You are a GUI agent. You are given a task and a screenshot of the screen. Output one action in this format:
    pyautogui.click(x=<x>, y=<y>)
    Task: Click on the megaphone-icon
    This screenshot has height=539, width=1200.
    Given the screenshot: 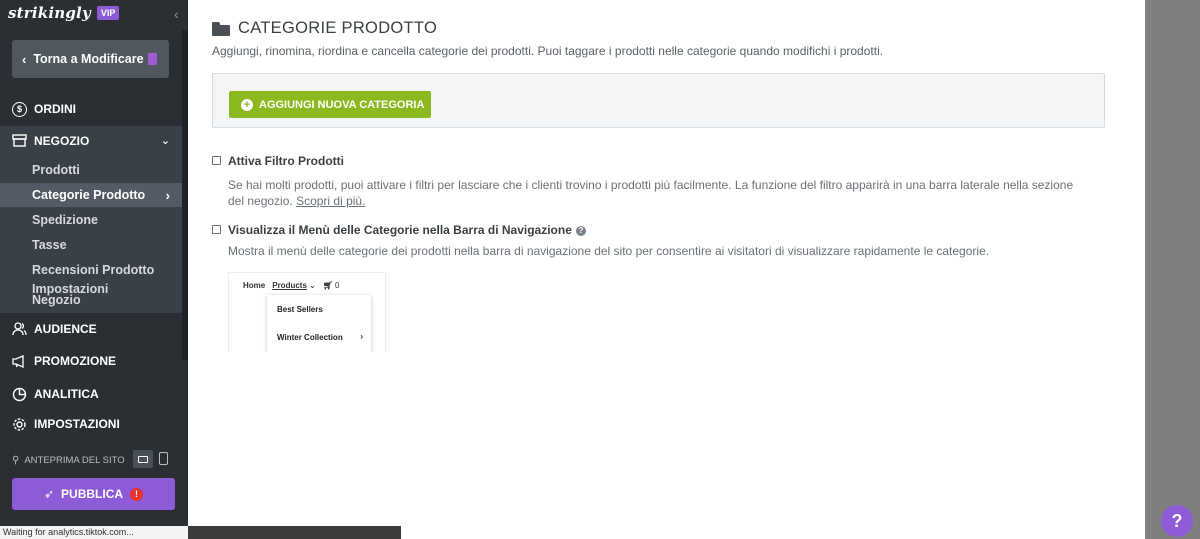 What is the action you would take?
    pyautogui.click(x=19, y=361)
    